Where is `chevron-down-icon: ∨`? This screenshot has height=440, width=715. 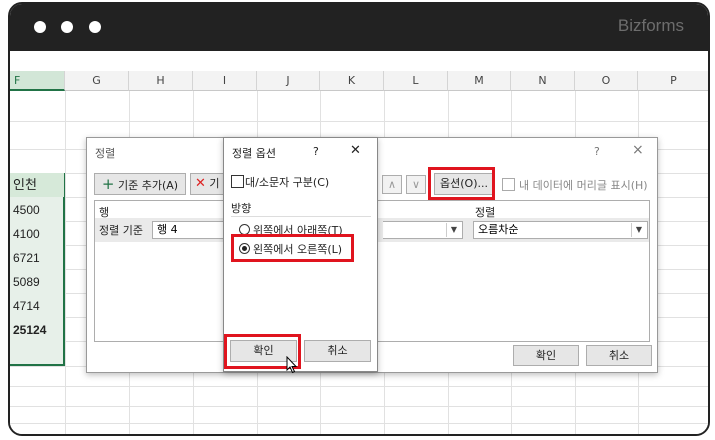 chevron-down-icon: ∨ is located at coordinates (416, 184).